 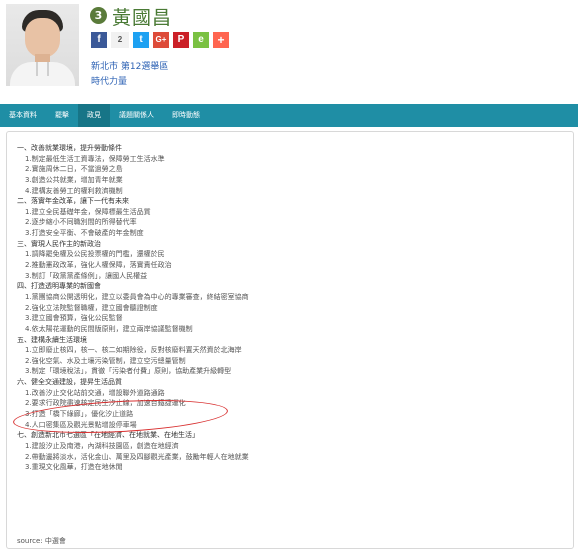 I want to click on policy-section-heading: 一、改善就業環境，提升勞動條件, so click(x=69, y=148).